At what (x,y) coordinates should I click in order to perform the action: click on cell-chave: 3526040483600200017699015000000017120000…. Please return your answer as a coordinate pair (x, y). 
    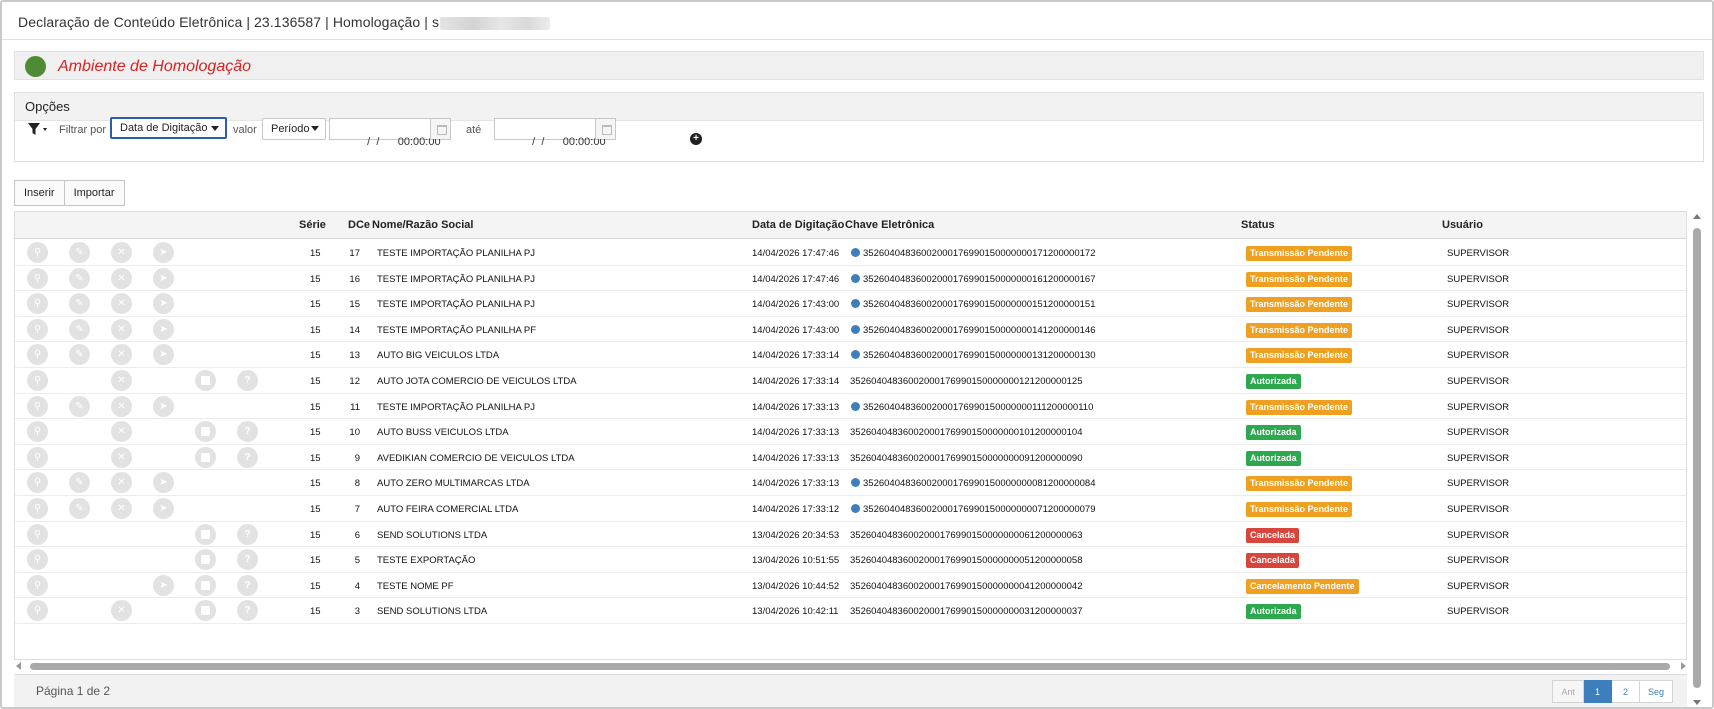
    Looking at the image, I should click on (979, 253).